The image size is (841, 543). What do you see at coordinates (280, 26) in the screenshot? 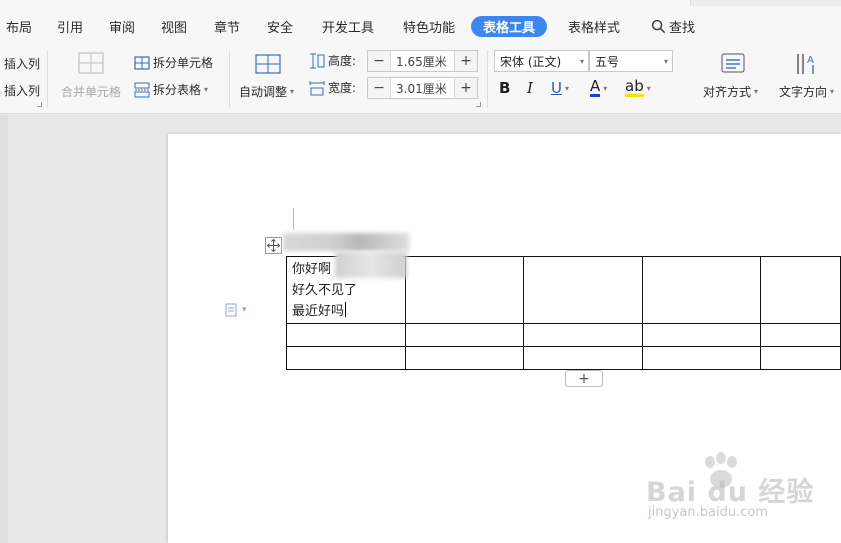
I see `tab-security: 安全` at bounding box center [280, 26].